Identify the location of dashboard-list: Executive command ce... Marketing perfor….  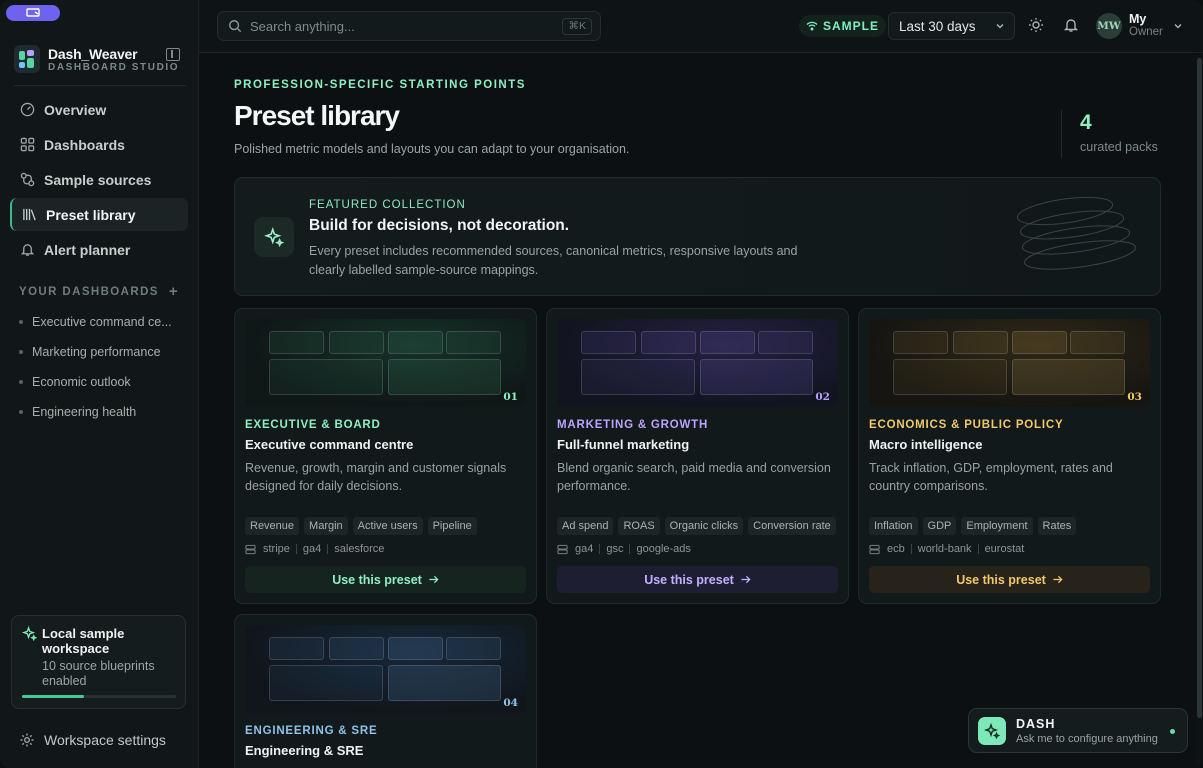
(104, 367).